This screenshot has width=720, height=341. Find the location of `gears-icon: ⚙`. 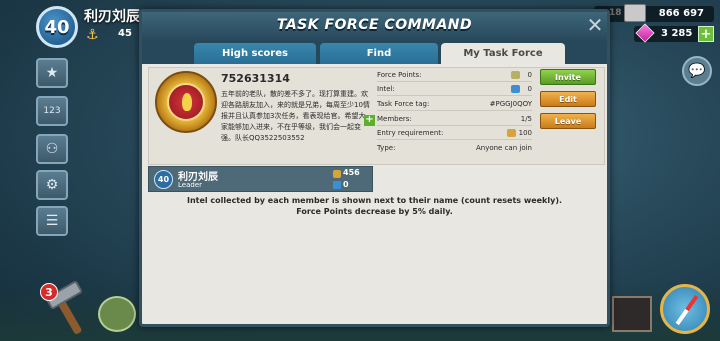

gears-icon: ⚙ is located at coordinates (52, 185).